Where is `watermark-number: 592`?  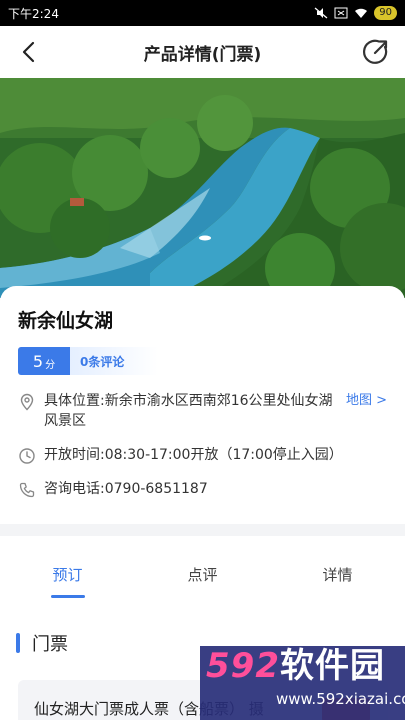 watermark-number: 592 is located at coordinates (243, 666).